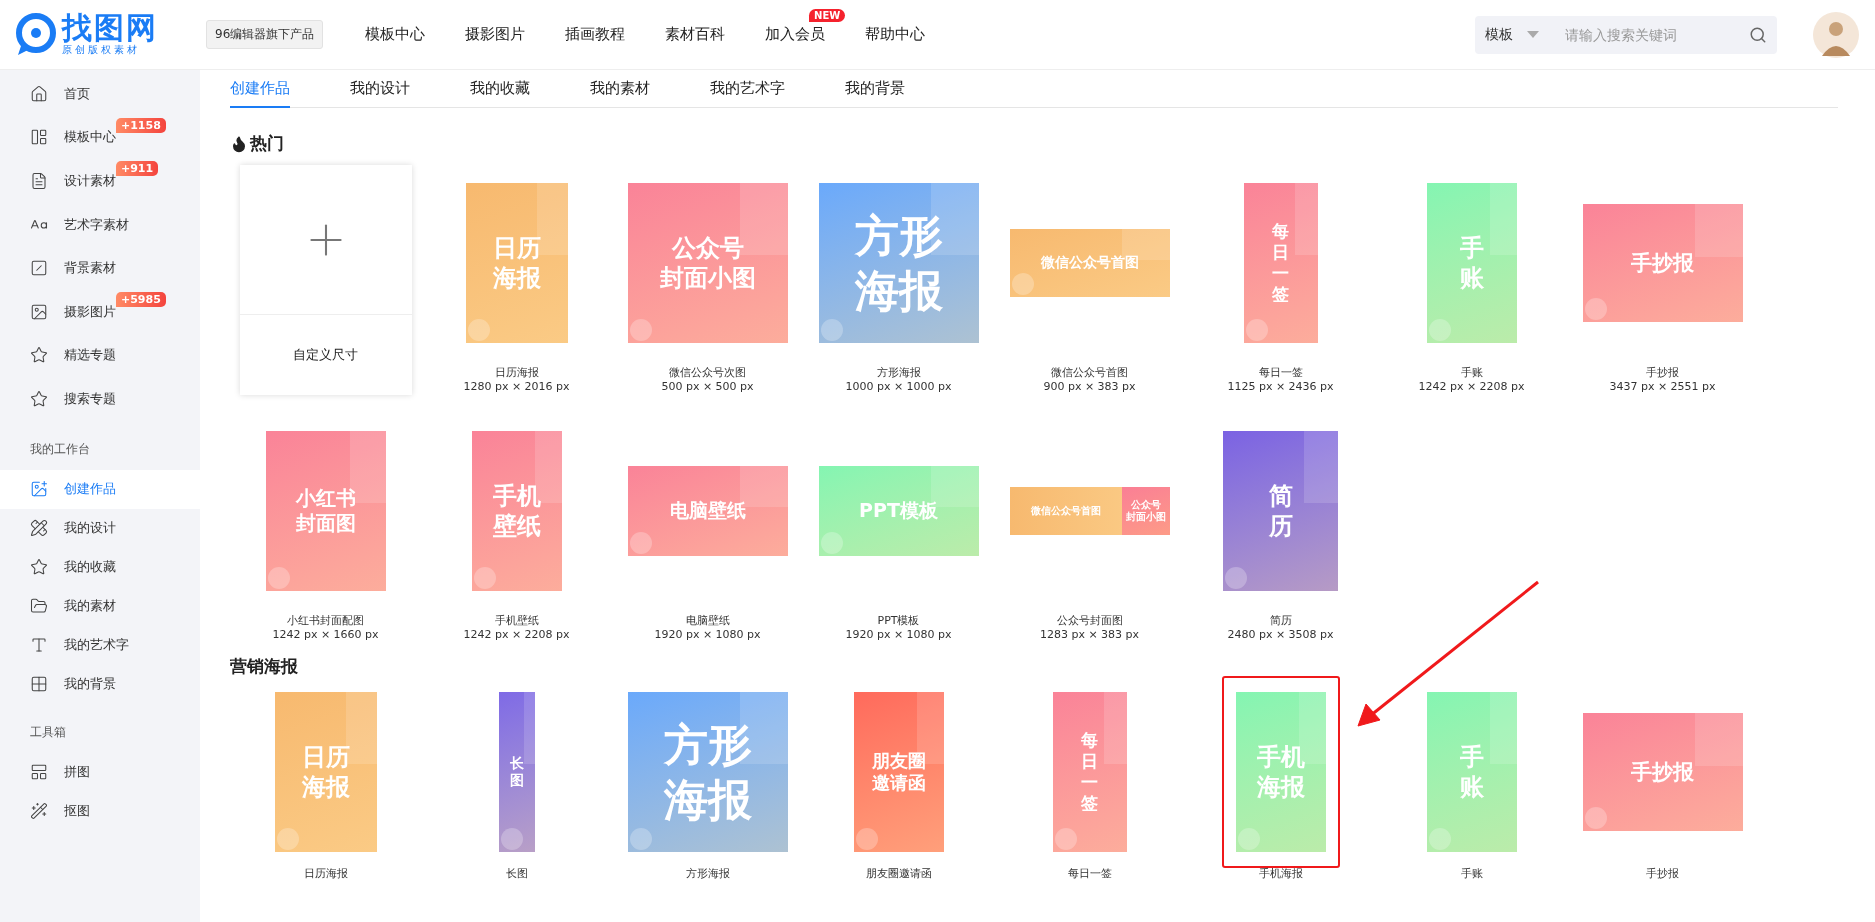 The image size is (1875, 922). Describe the element at coordinates (325, 772) in the screenshot. I see `thumbnail-title: 日历 海报` at that location.